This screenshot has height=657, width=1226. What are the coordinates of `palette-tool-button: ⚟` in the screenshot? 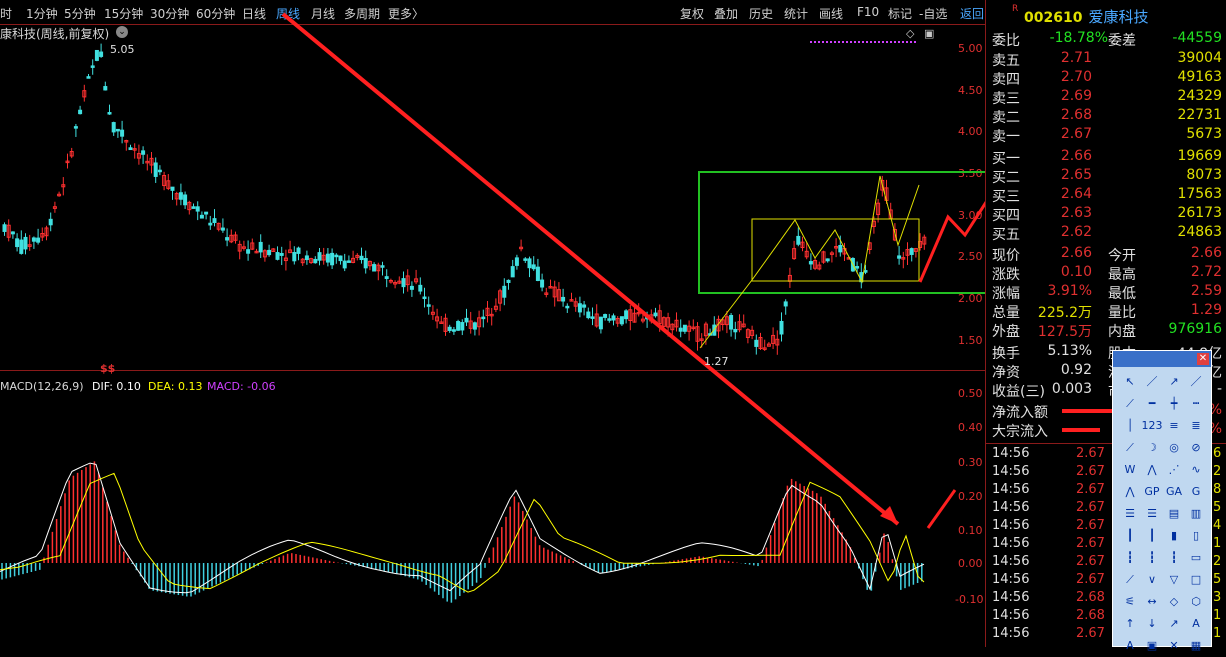 It's located at (1130, 602).